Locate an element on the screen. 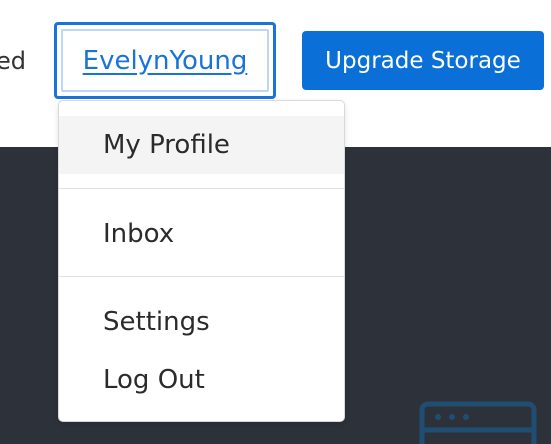  user-name-link: EvelynYoung is located at coordinates (165, 61).